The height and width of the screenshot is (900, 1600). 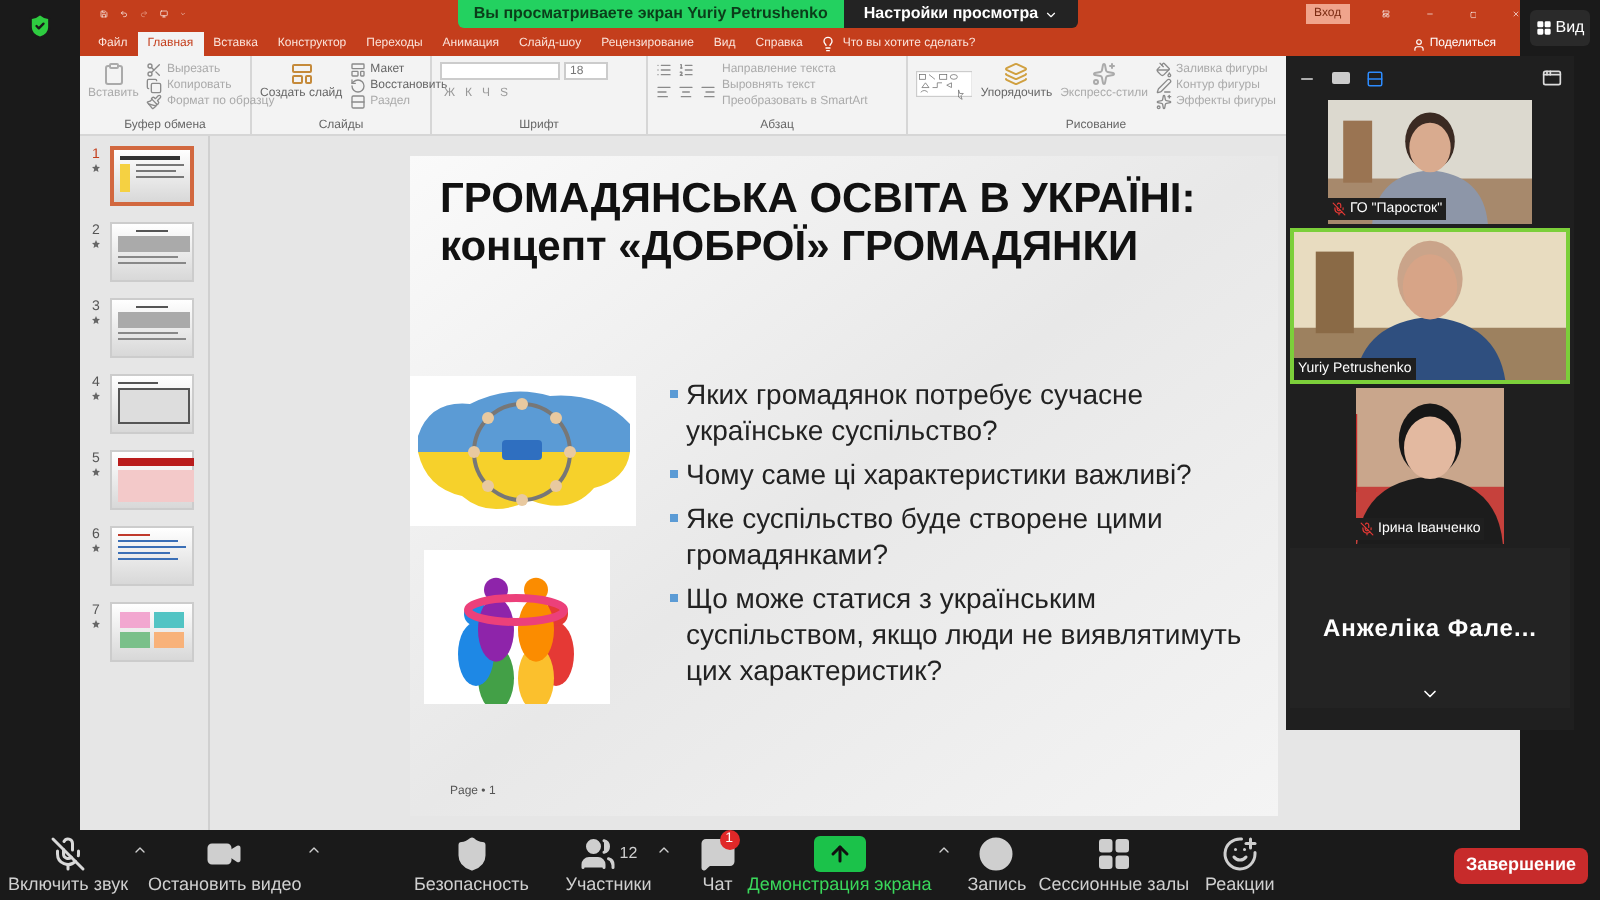 What do you see at coordinates (664, 92) in the screenshot?
I see `align-left-icon` at bounding box center [664, 92].